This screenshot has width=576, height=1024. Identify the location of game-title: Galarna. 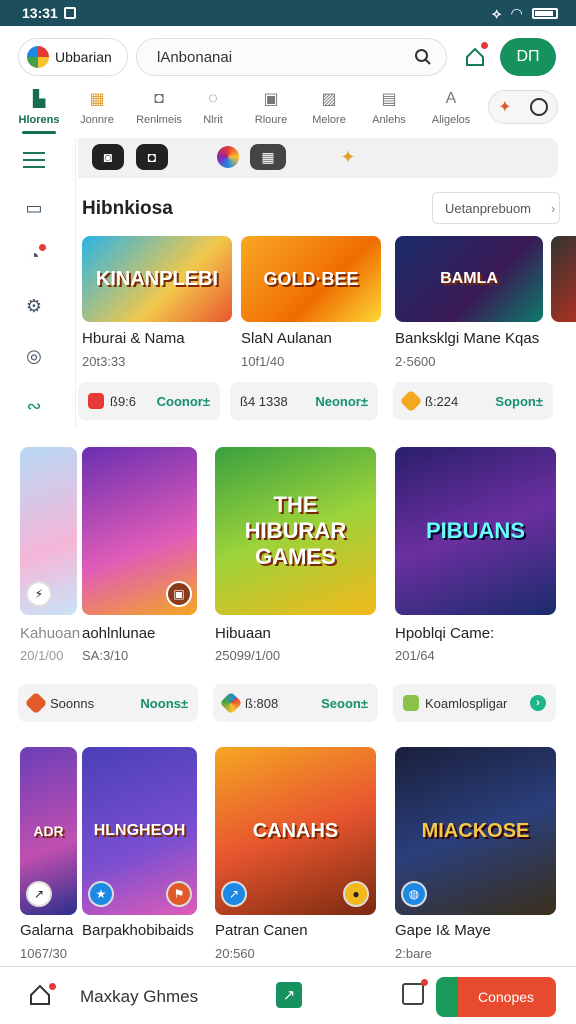
(46, 930).